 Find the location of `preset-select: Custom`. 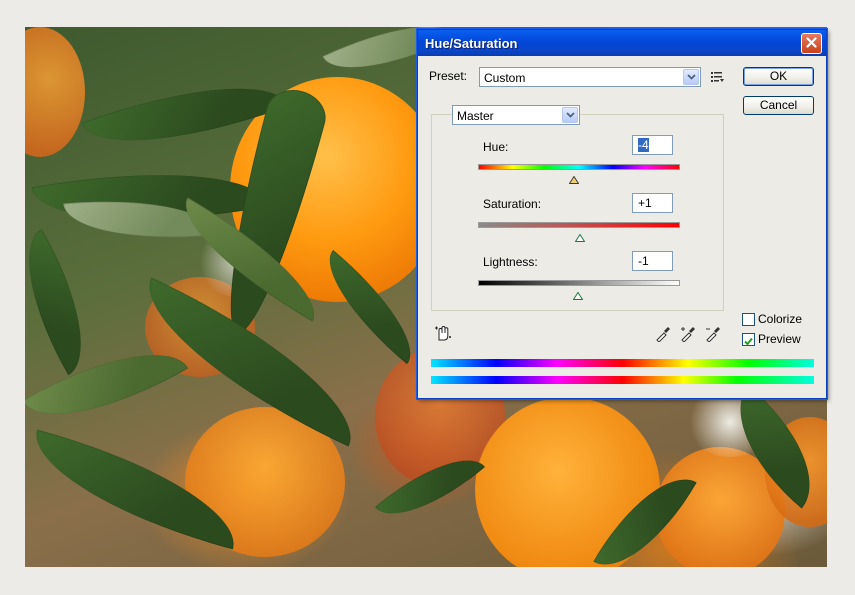

preset-select: Custom is located at coordinates (590, 77).